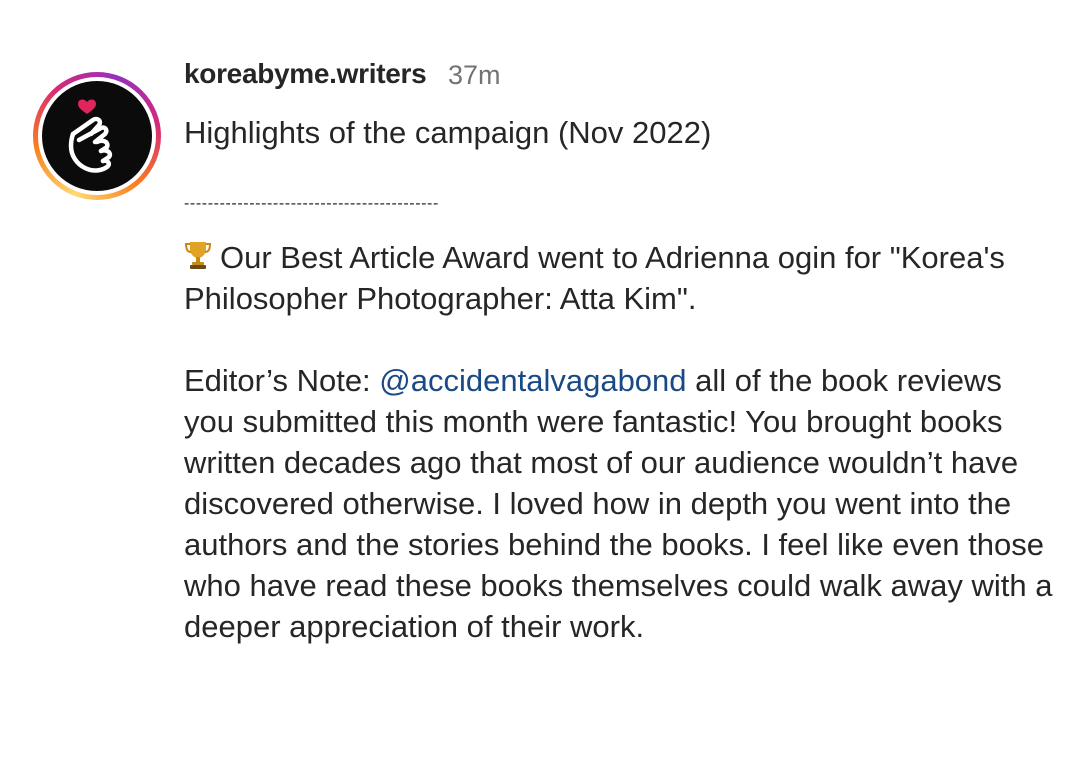 Image resolution: width=1080 pixels, height=772 pixels. What do you see at coordinates (198, 255) in the screenshot?
I see `trophy-icon` at bounding box center [198, 255].